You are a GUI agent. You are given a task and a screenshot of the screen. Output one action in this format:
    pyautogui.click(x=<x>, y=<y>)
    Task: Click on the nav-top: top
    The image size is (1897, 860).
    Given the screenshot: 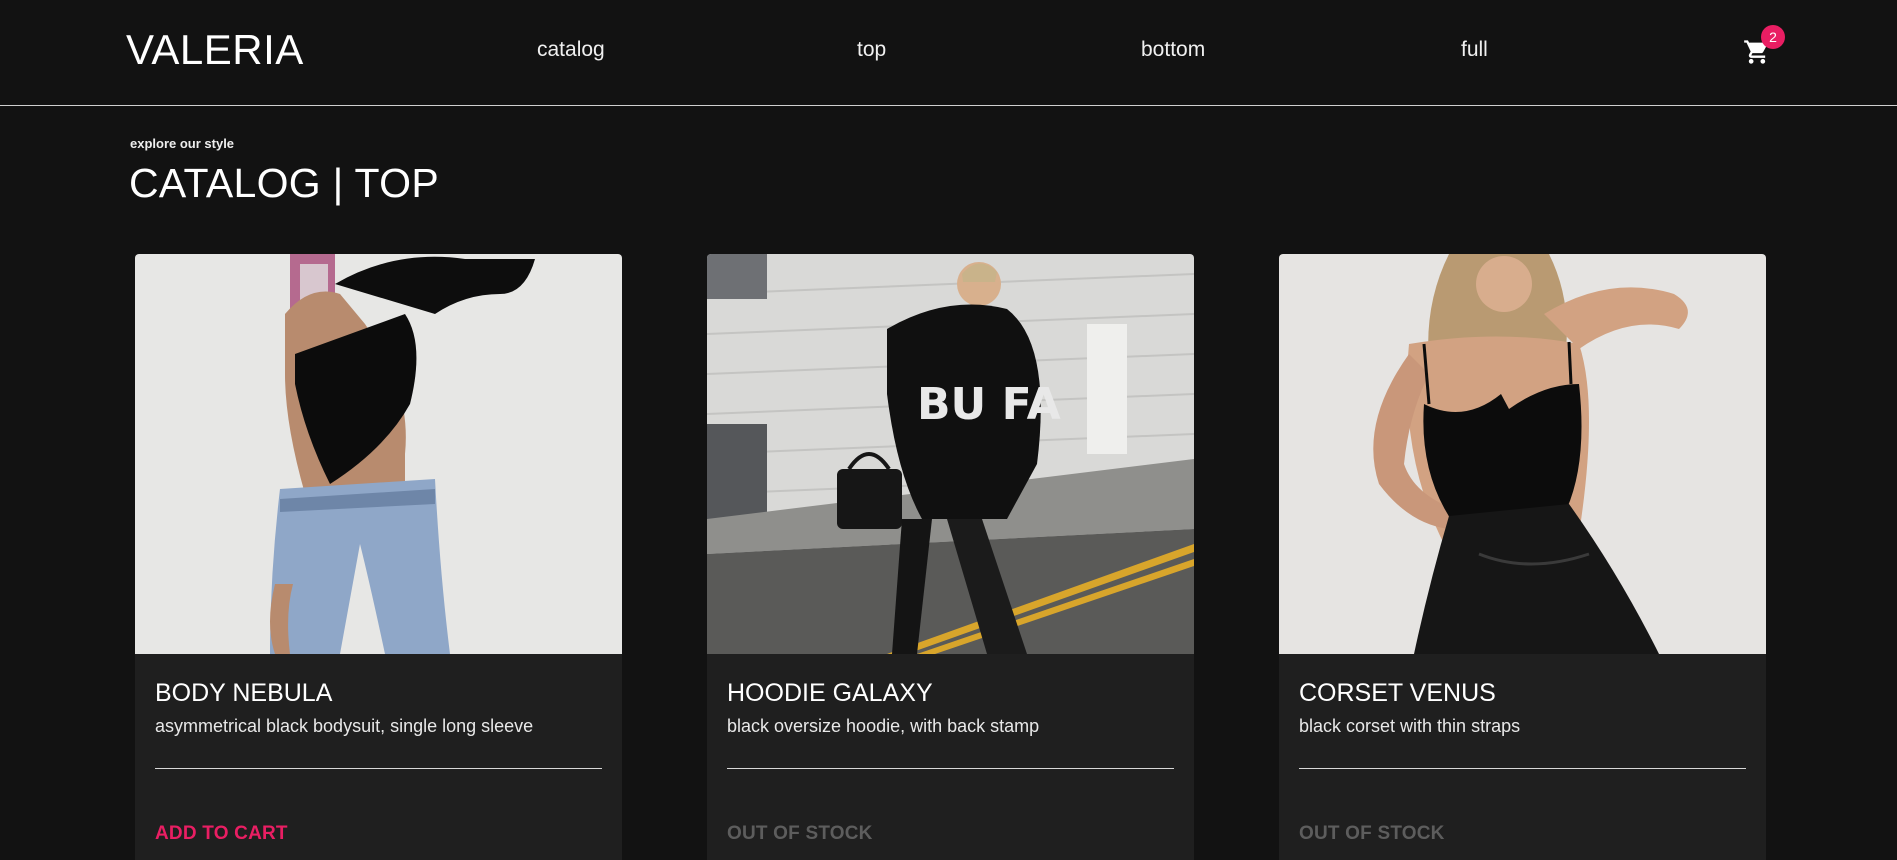 What is the action you would take?
    pyautogui.click(x=871, y=50)
    